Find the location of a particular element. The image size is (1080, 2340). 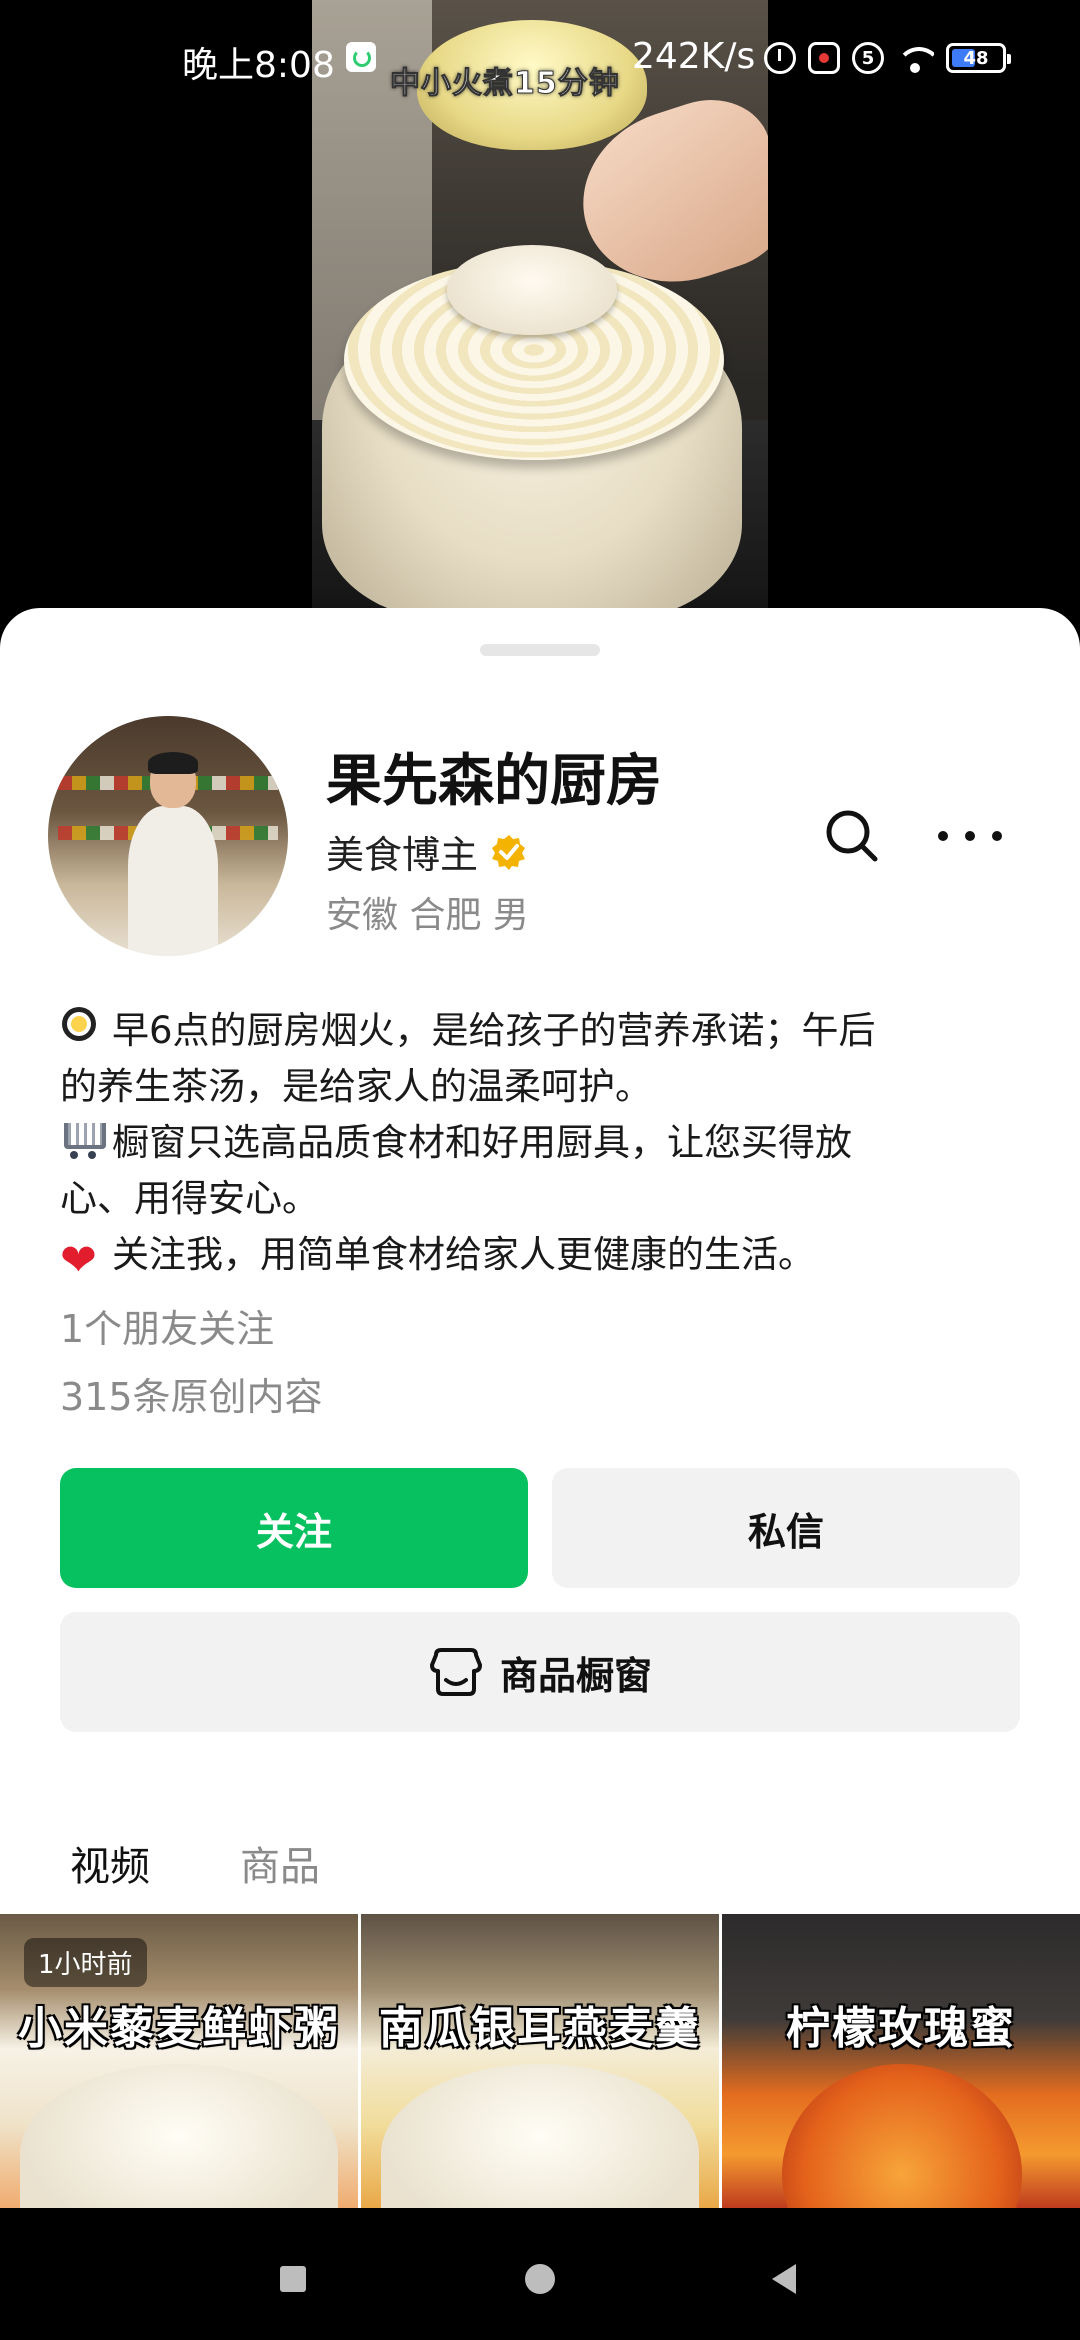

bio-text: 早6点的厨房烟火，是给孩子的营养承诺；午后 is located at coordinates (494, 1030).